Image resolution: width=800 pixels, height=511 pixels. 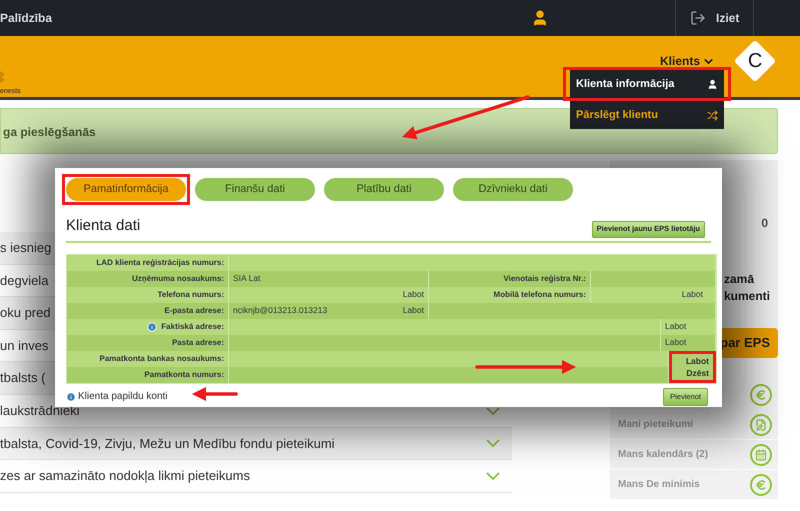 I want to click on action-link: Labot, so click(x=697, y=360).